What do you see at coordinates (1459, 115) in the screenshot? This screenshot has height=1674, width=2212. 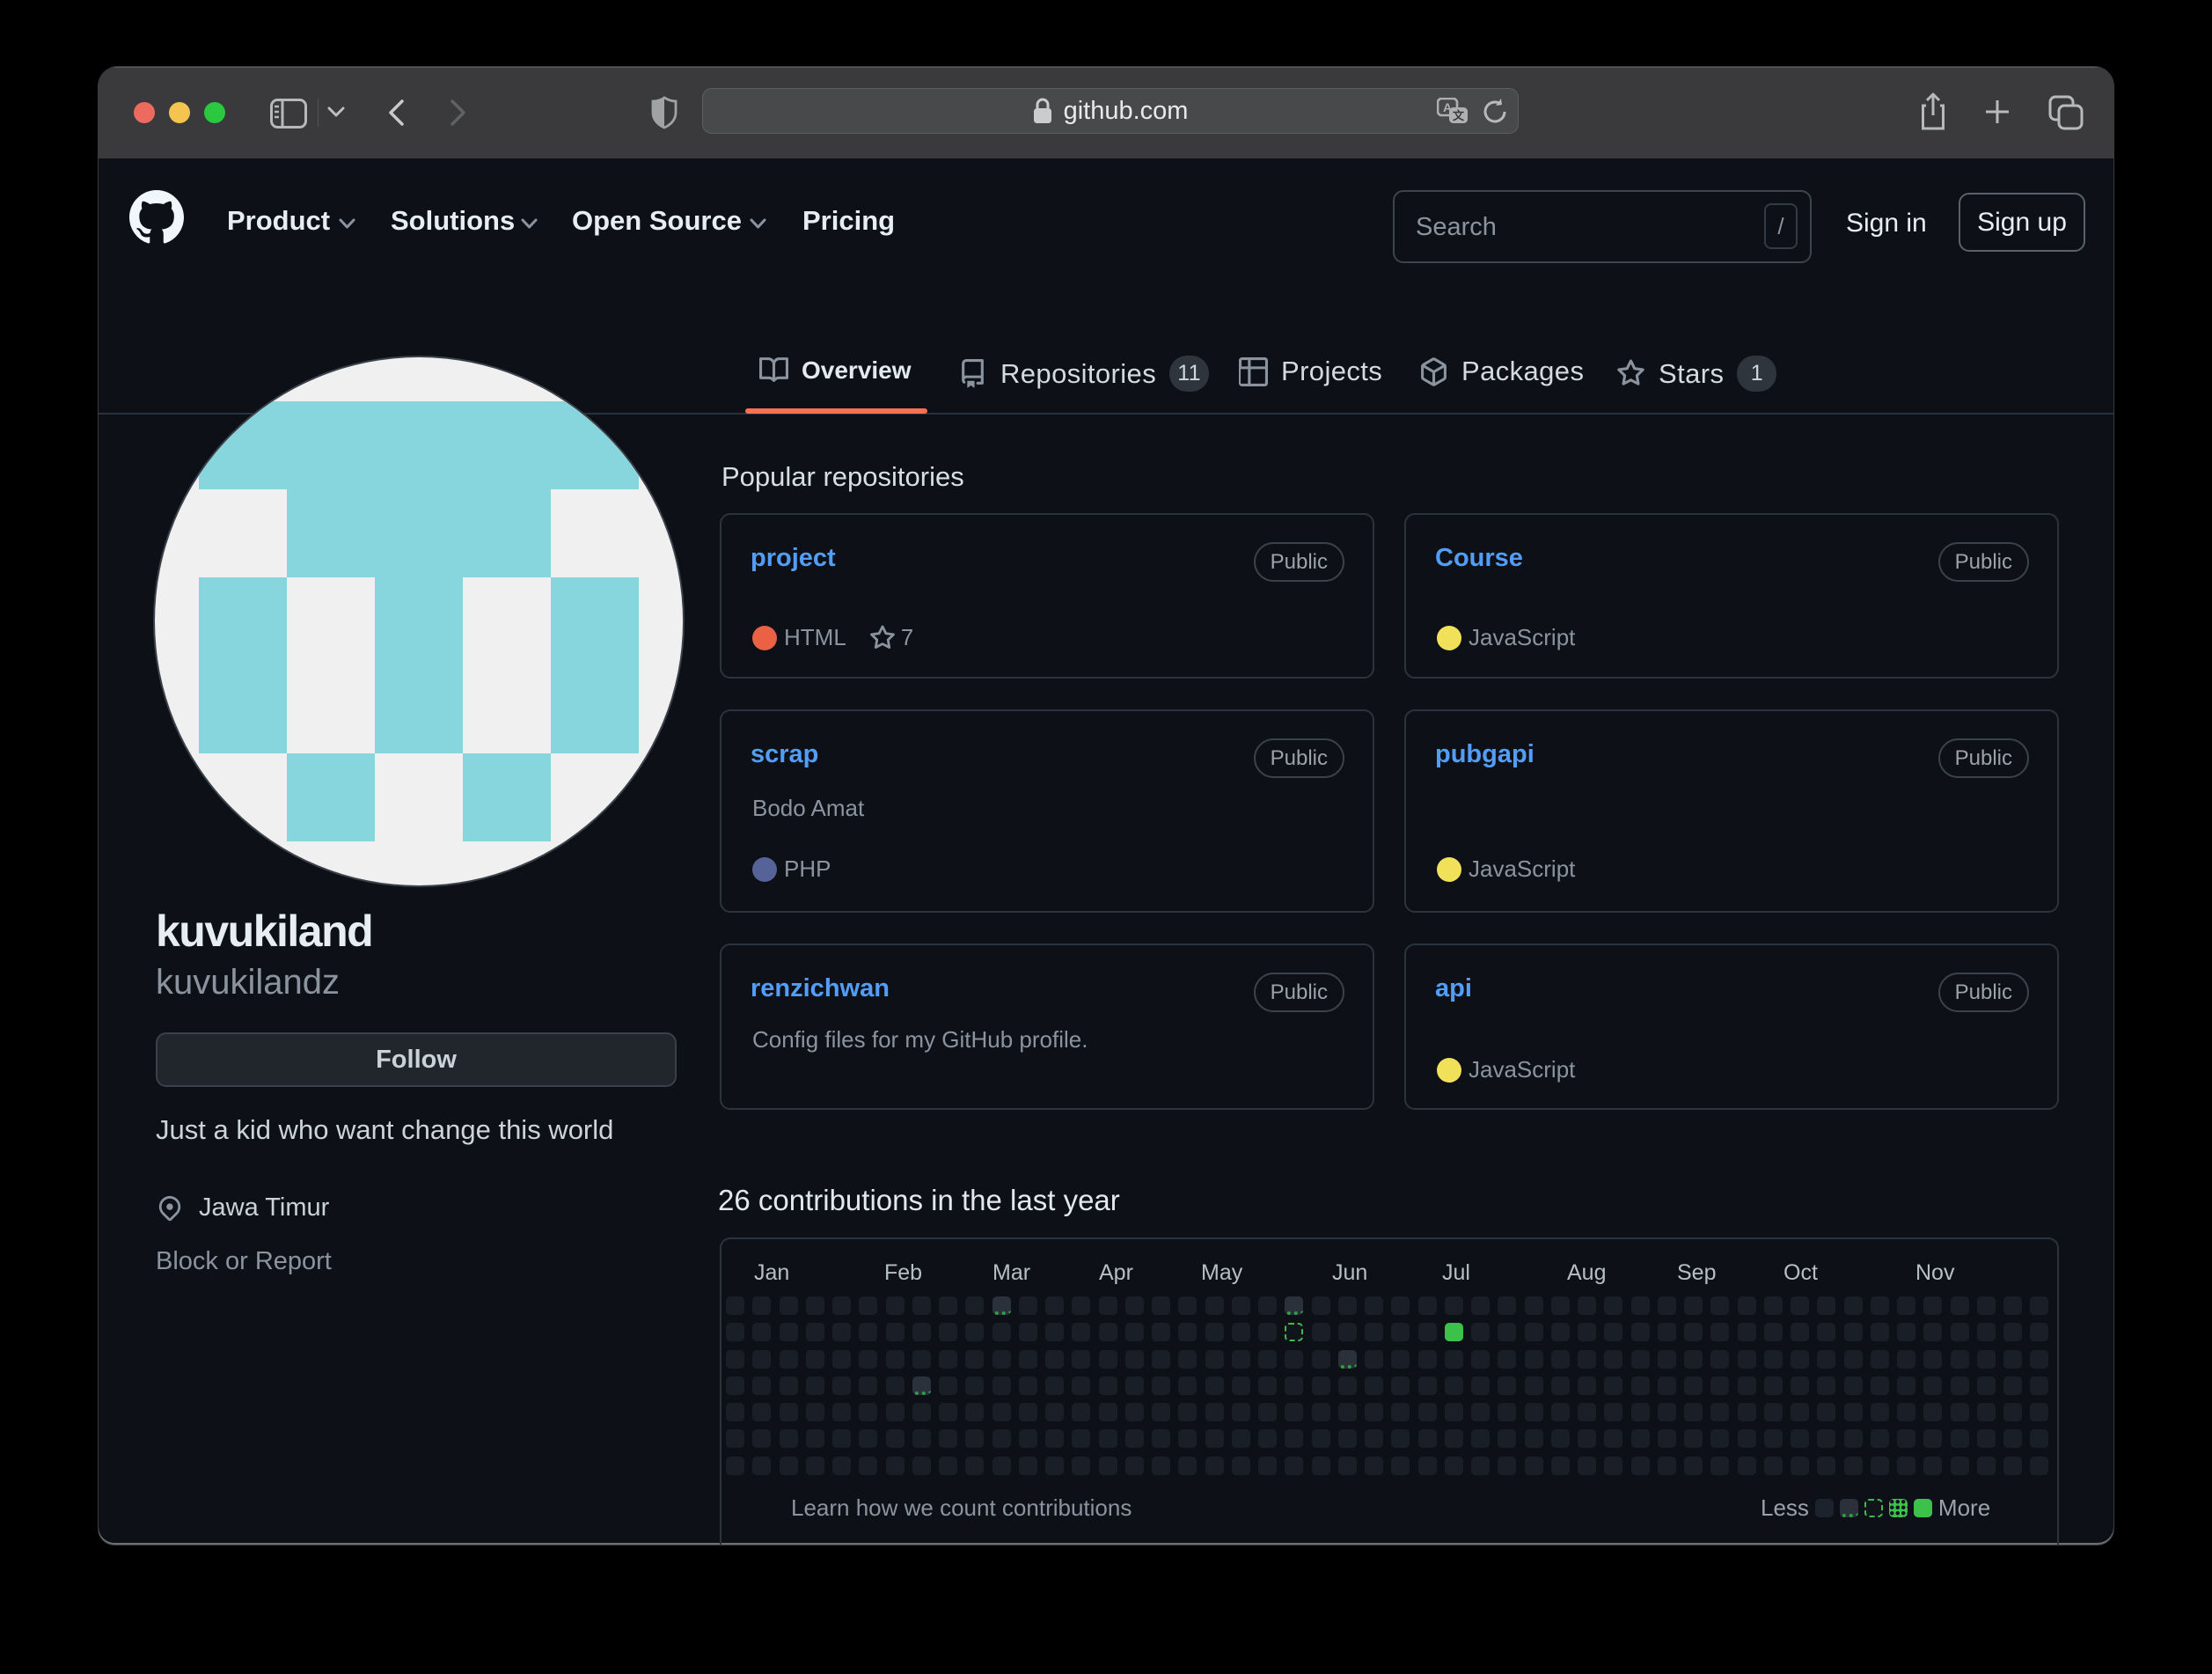 I see `svg-text: 文` at bounding box center [1459, 115].